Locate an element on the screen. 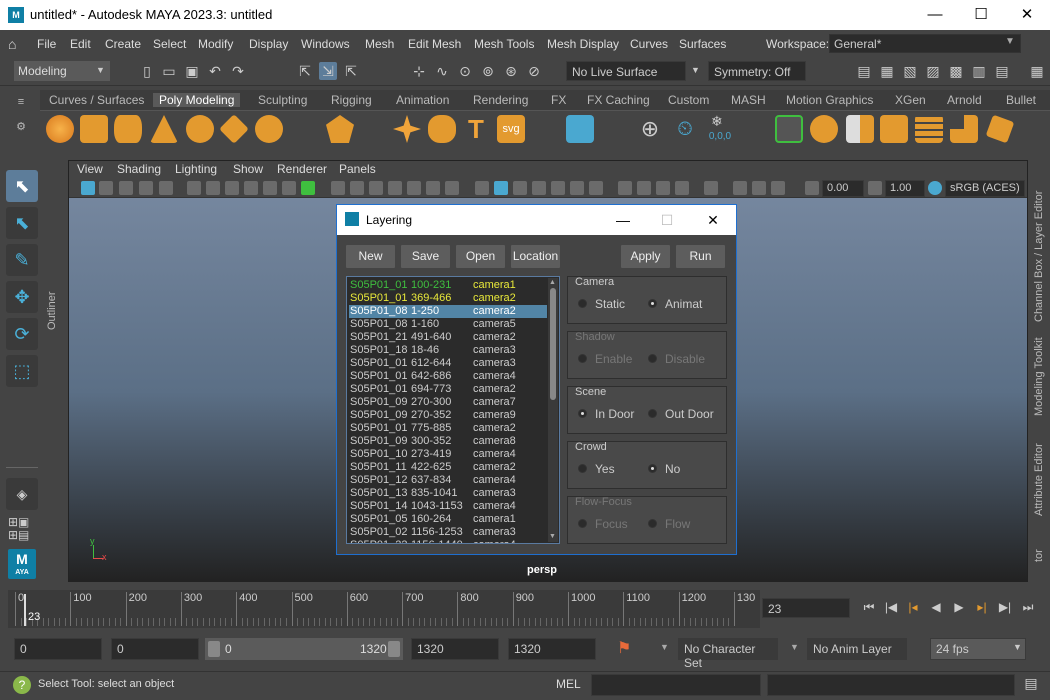 Image resolution: width=1050 pixels, height=700 pixels. menu-mesh-display: Mesh Display is located at coordinates (583, 44).